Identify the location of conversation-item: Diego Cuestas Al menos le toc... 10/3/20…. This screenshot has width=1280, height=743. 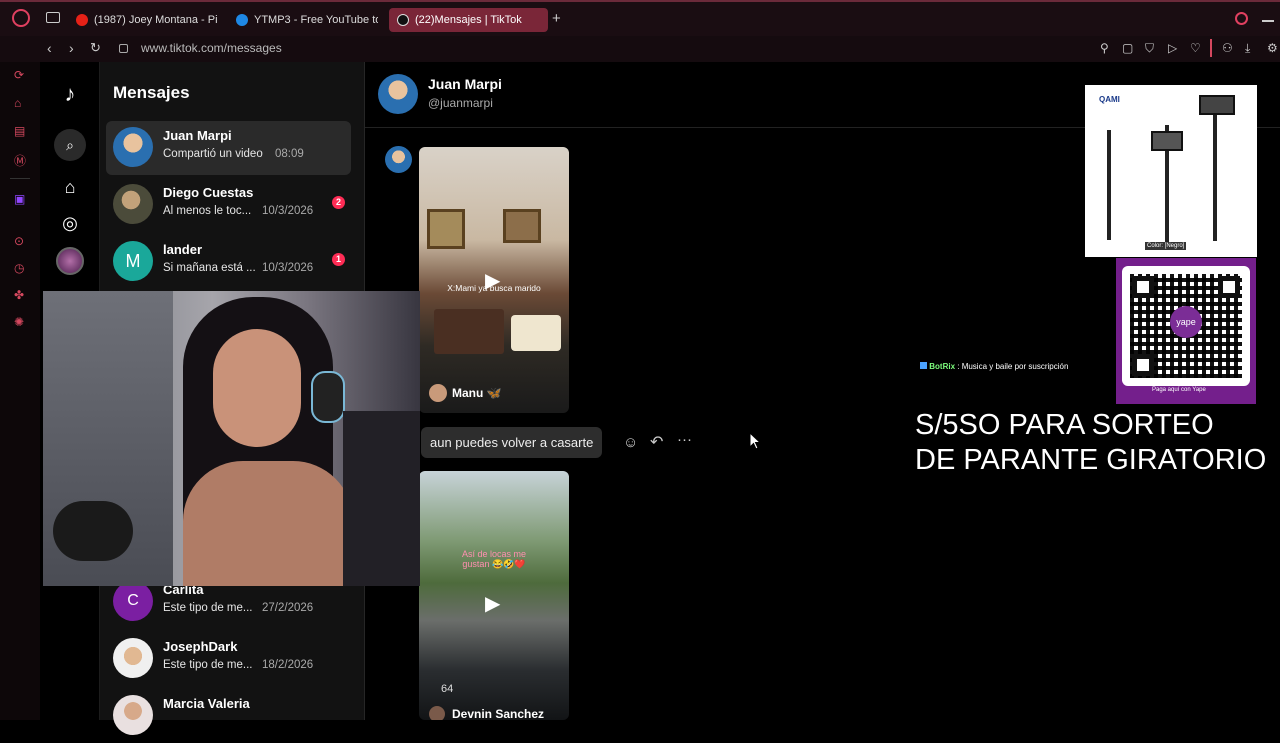
(228, 205).